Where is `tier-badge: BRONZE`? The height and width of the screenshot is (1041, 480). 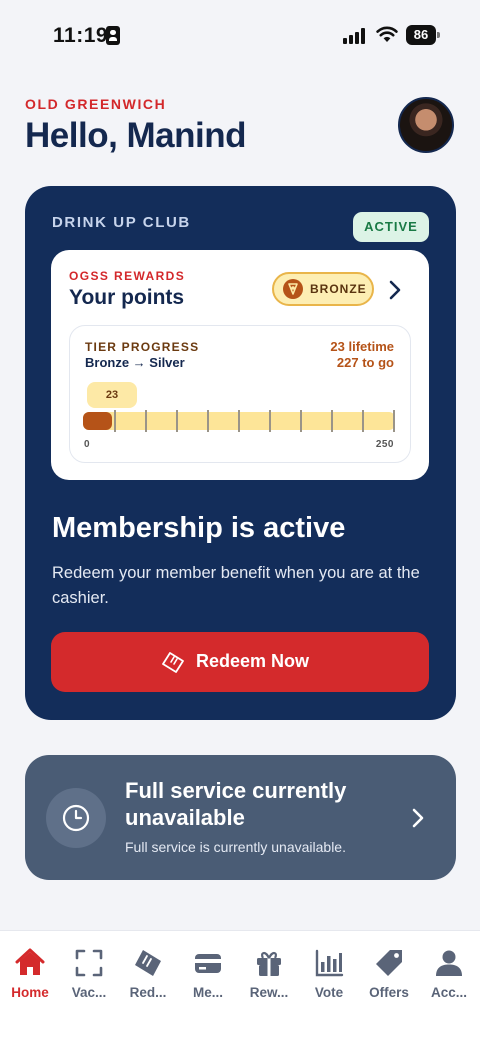
tier-badge: BRONZE is located at coordinates (323, 289).